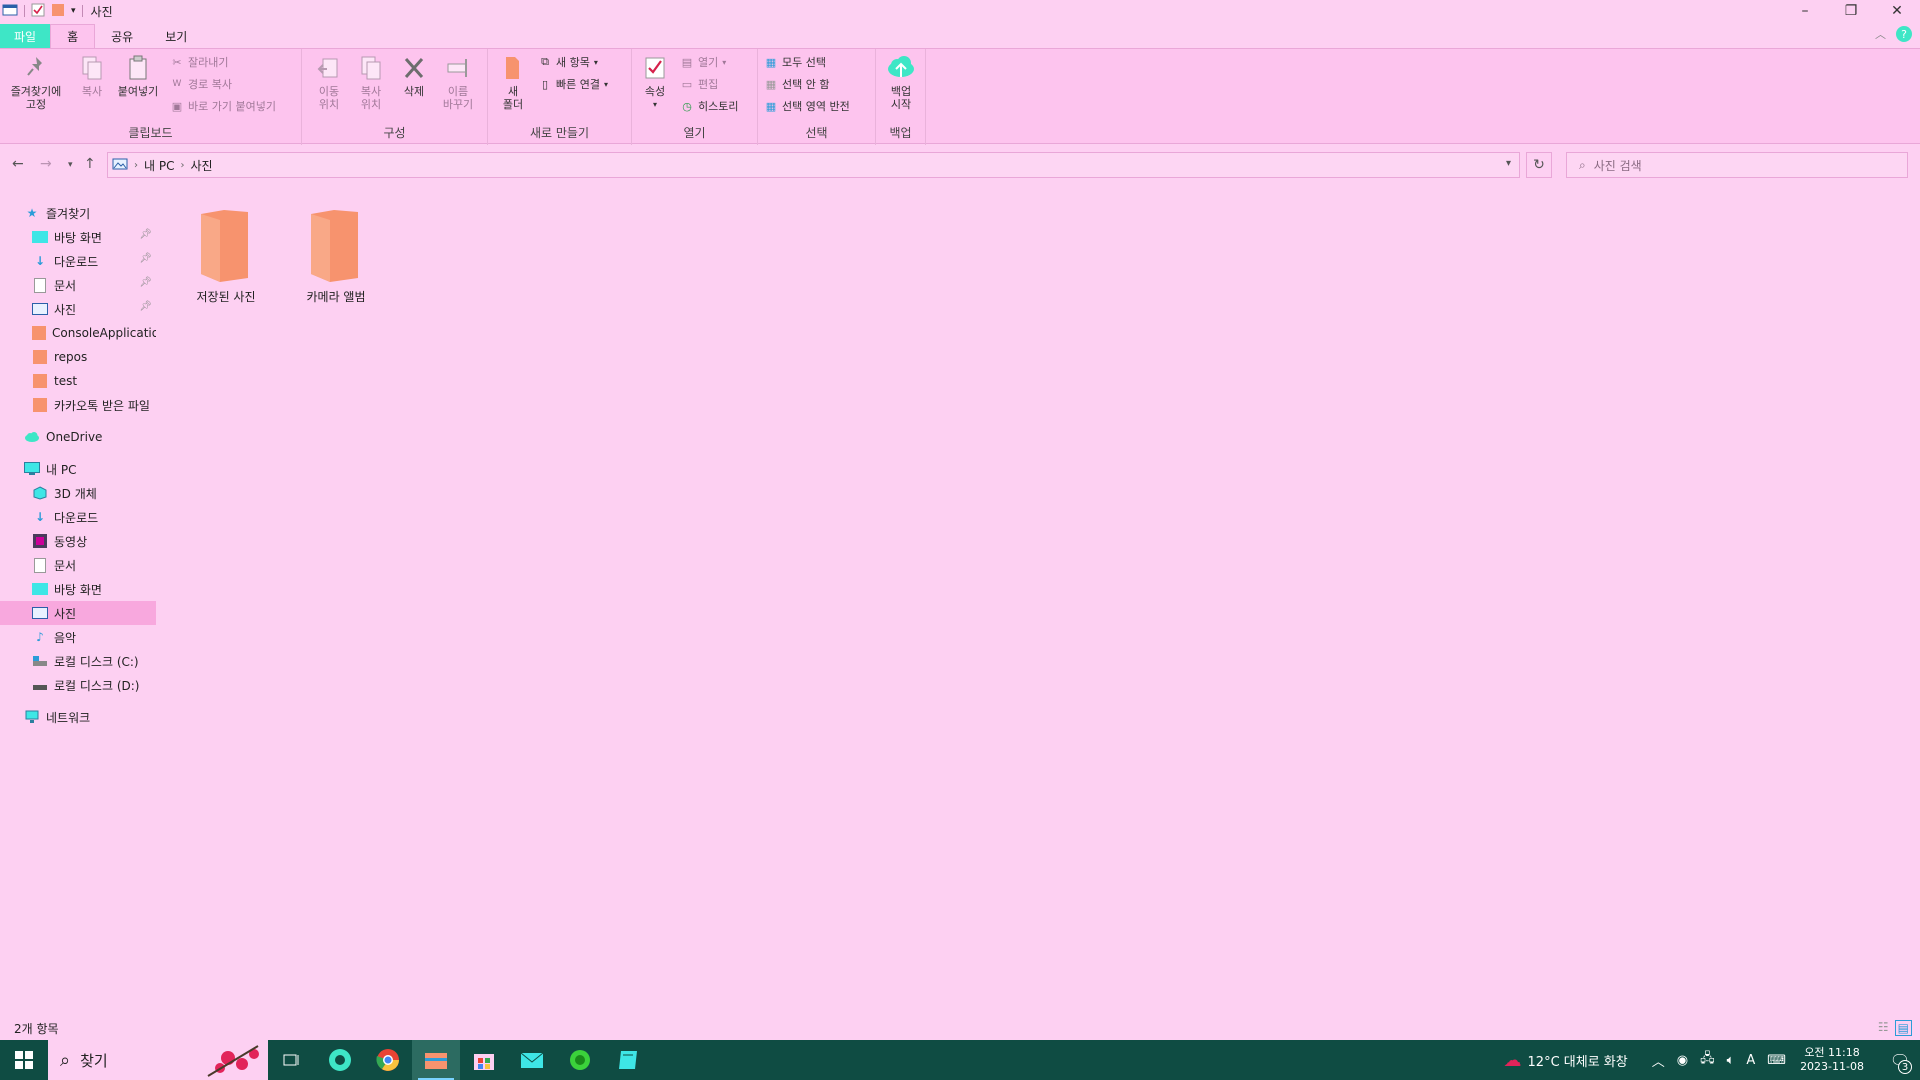  Describe the element at coordinates (1508, 163) in the screenshot. I see `address-dropdown-icon: ▾` at that location.